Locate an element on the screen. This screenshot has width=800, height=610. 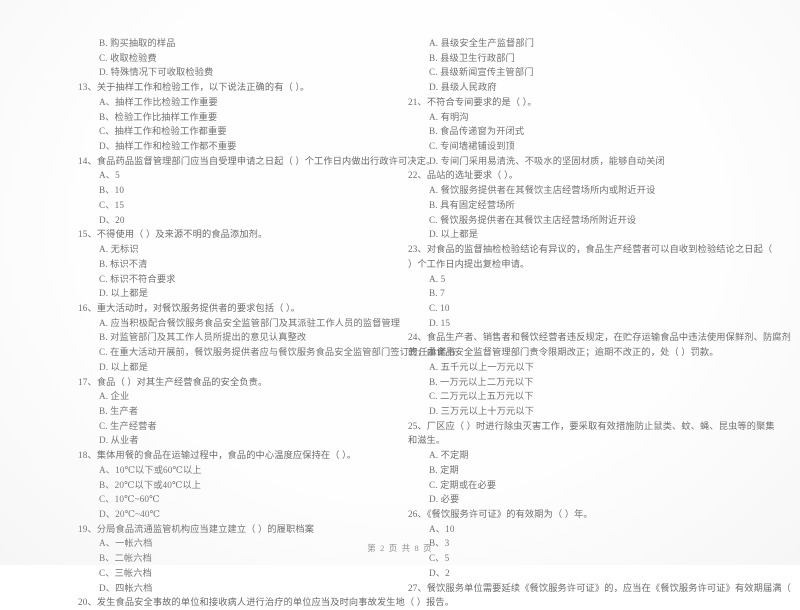
left-question-stem: 19、分局食品流通监管机构应当建立建立（ ）的履职档案 is located at coordinates (196, 528).